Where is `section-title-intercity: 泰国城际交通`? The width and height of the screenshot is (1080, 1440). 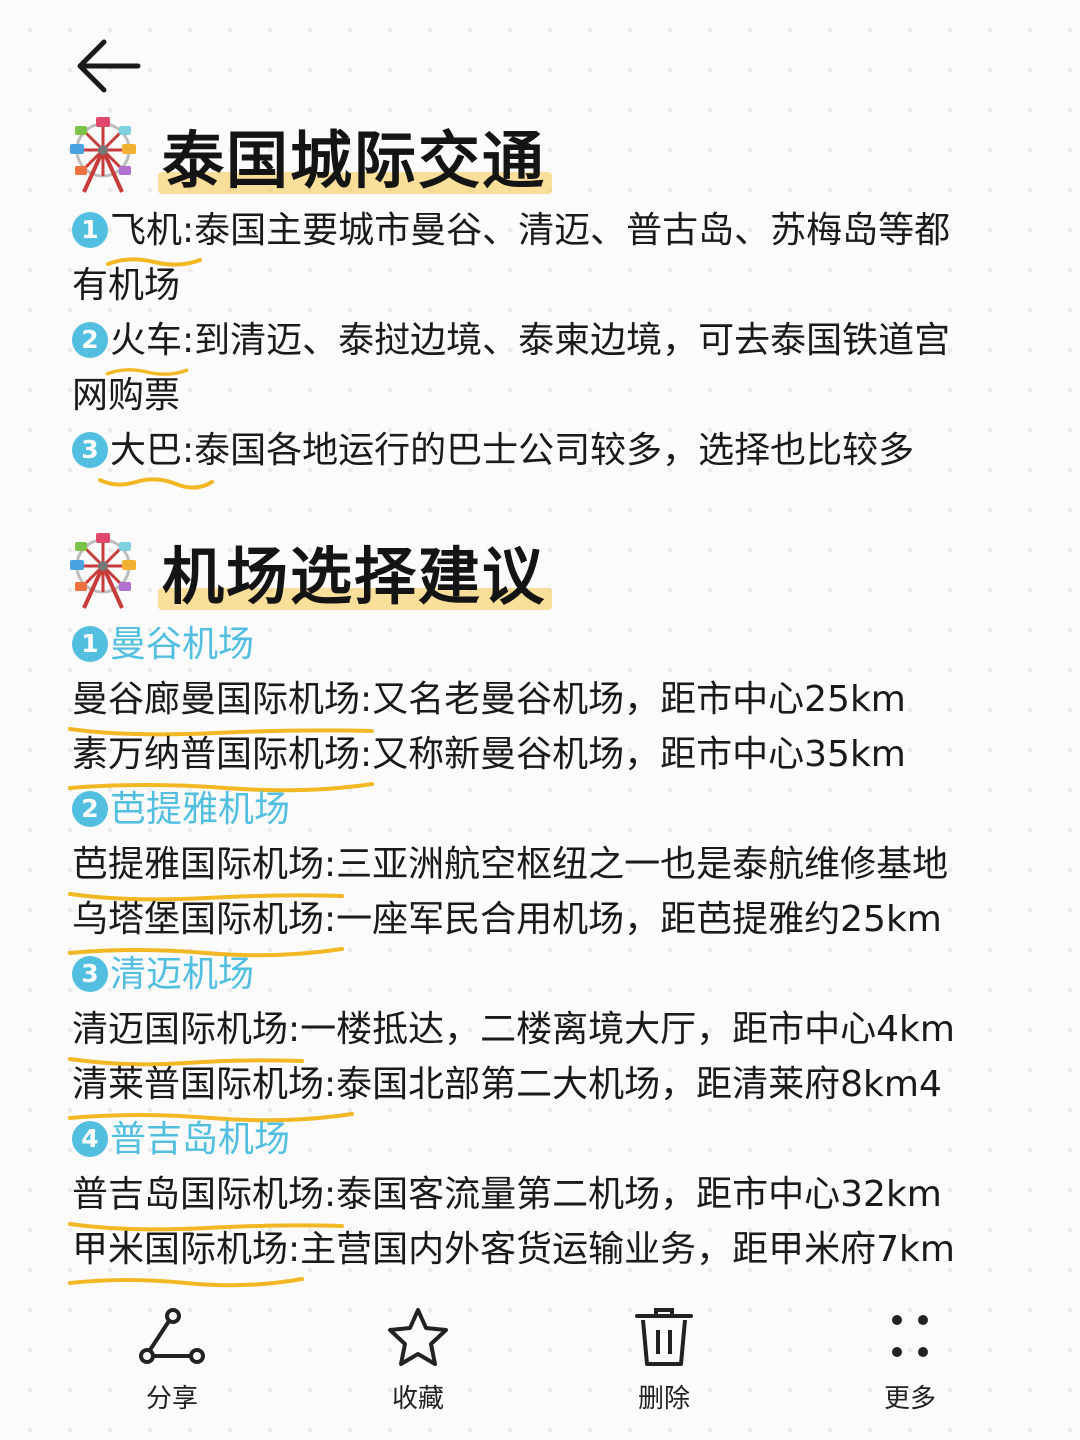
section-title-intercity: 泰国城际交通 is located at coordinates (307, 155).